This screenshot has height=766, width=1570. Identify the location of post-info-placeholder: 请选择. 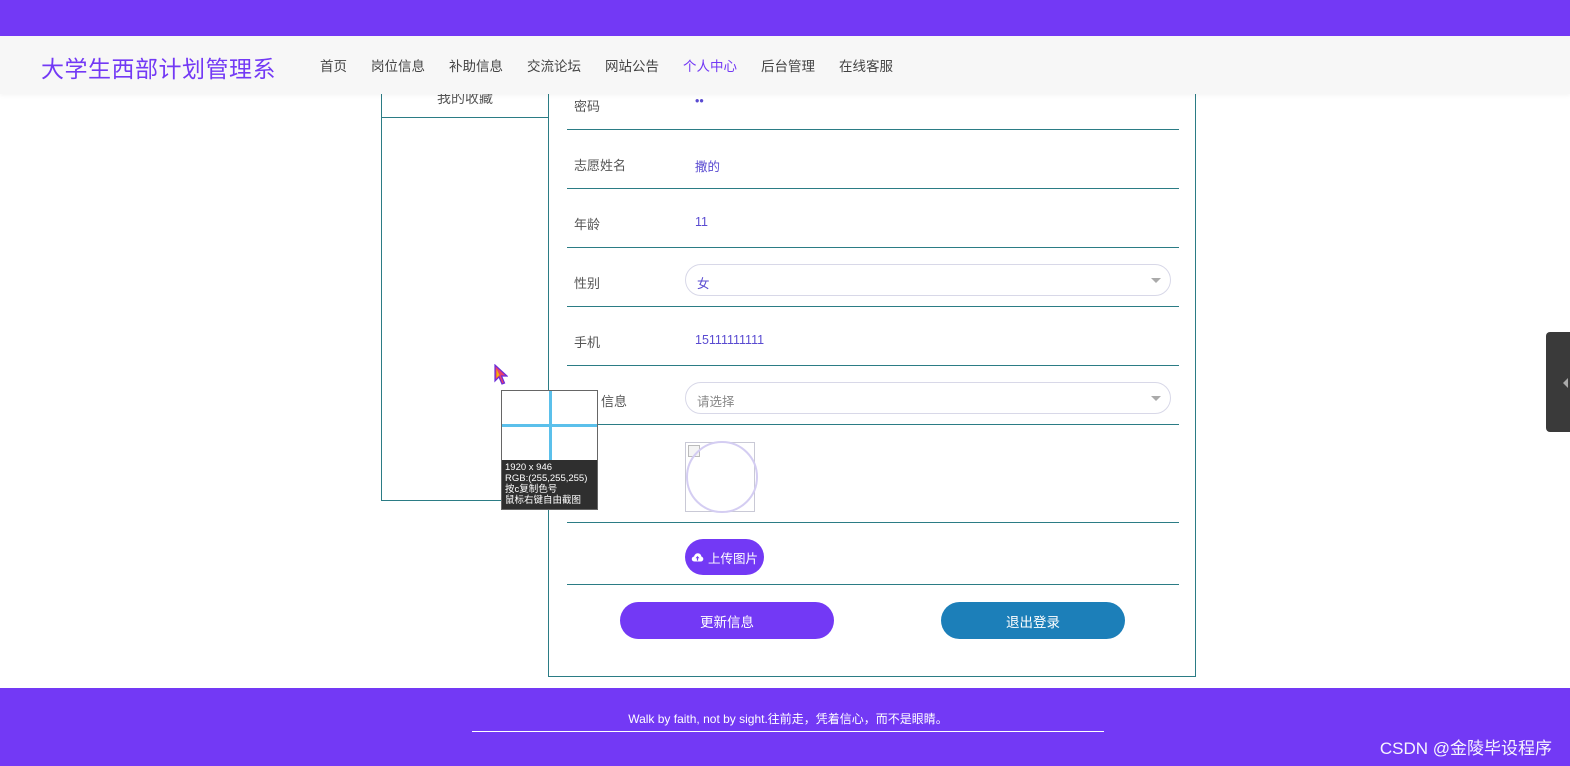
(716, 402).